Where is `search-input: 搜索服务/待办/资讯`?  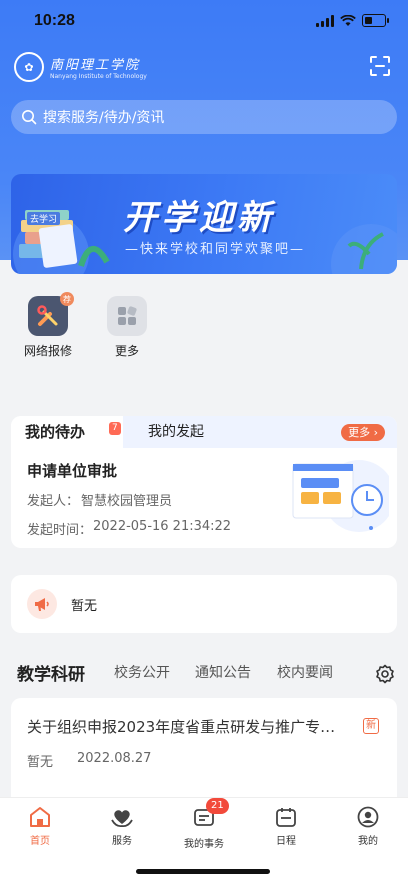 search-input: 搜索服务/待办/资讯 is located at coordinates (204, 117).